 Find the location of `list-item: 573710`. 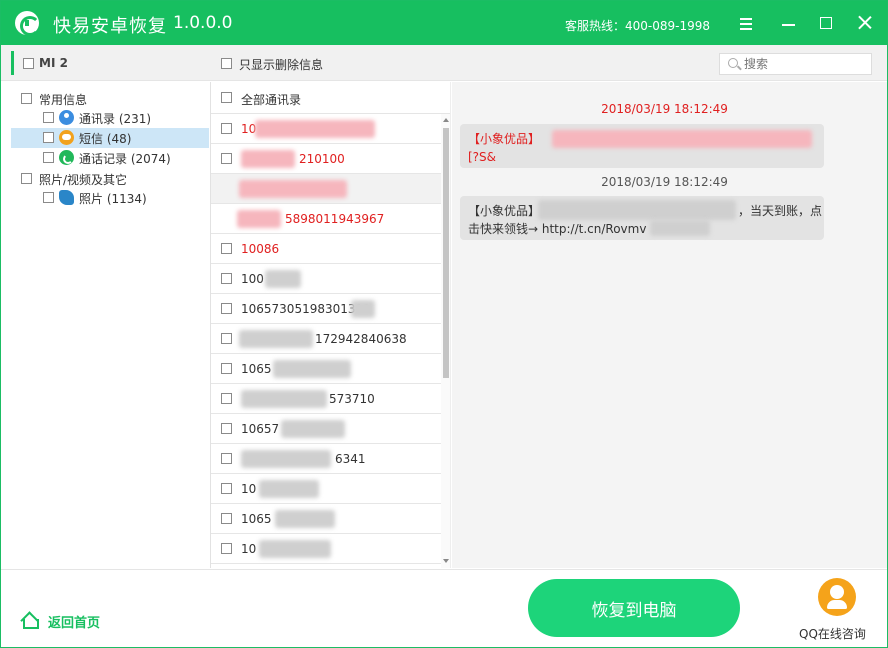

list-item: 573710 is located at coordinates (326, 399).